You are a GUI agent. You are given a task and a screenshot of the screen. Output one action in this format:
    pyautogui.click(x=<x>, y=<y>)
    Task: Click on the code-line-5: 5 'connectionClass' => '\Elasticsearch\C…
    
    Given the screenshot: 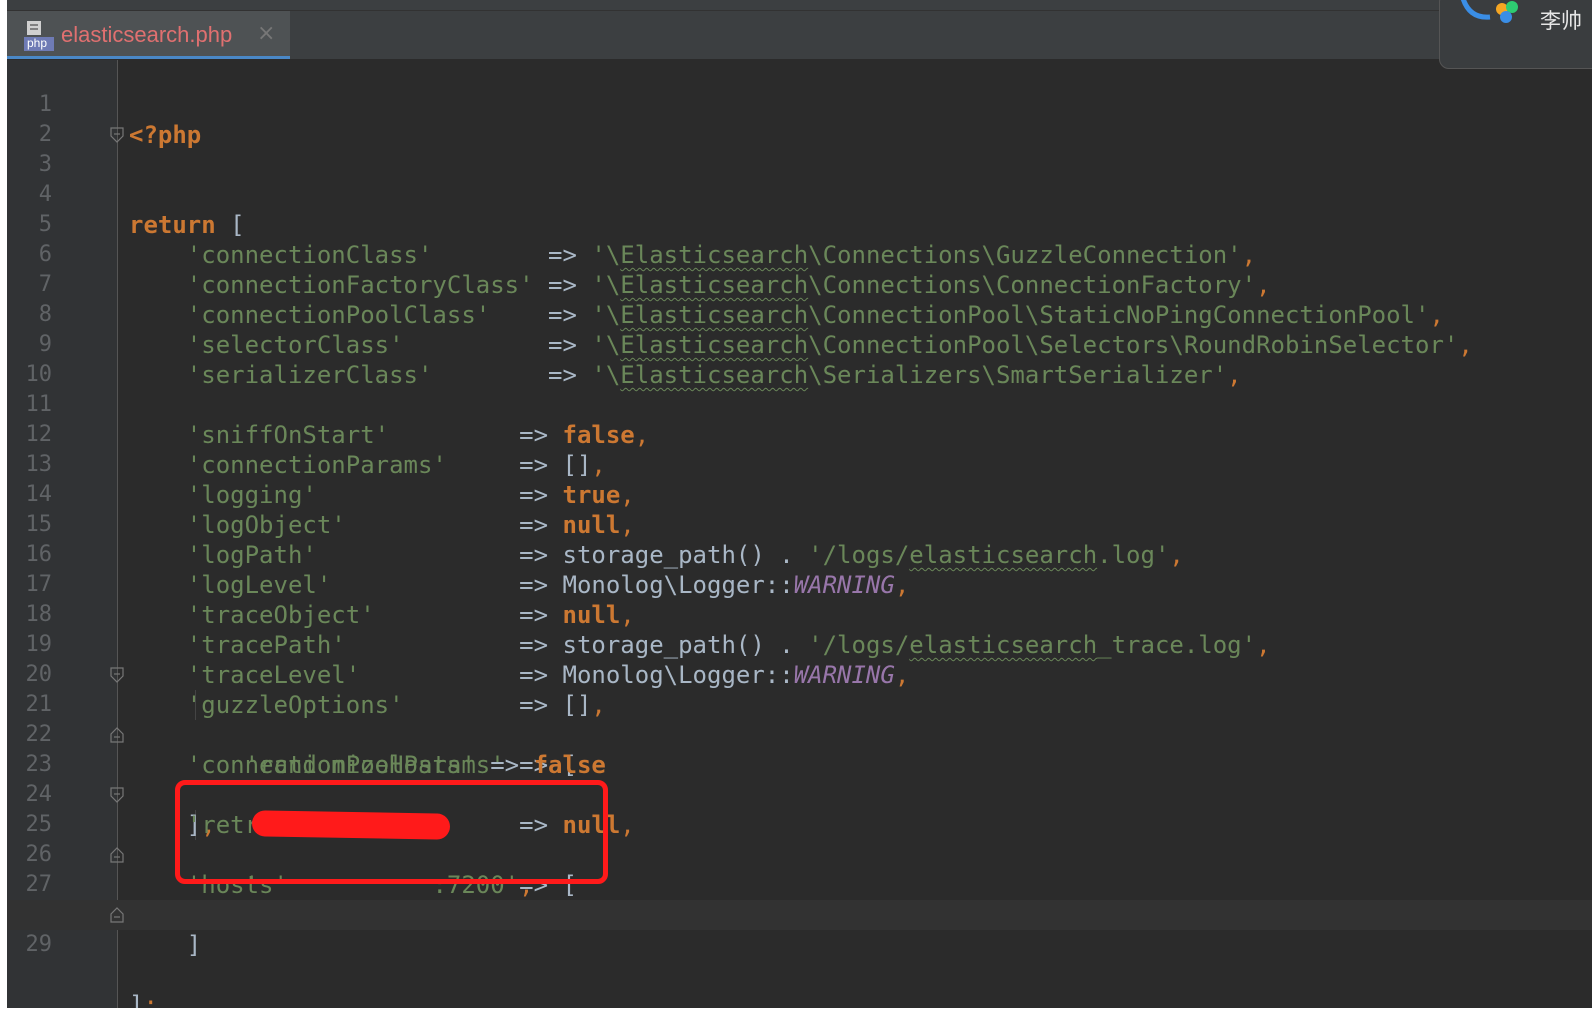 What is the action you would take?
    pyautogui.click(x=799, y=224)
    